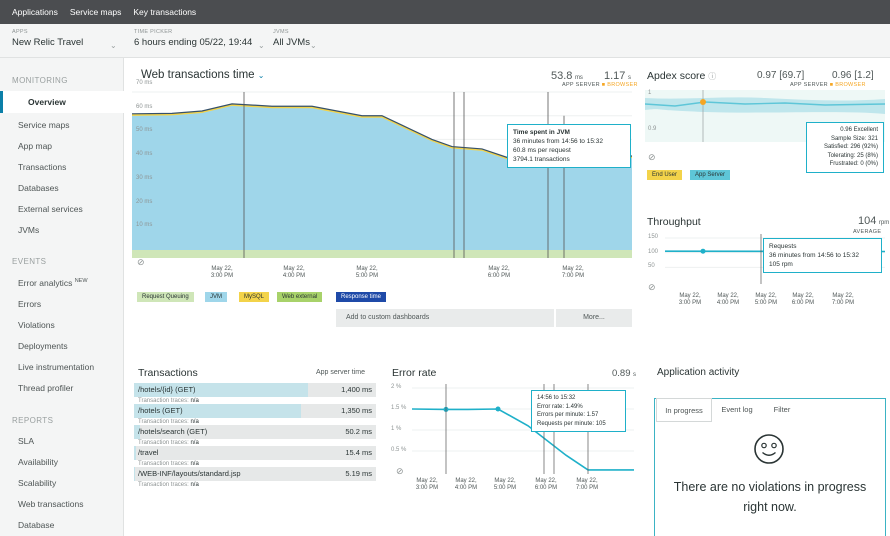  I want to click on jvms-picker: JVMS All JVMs ⌄, so click(303, 39).